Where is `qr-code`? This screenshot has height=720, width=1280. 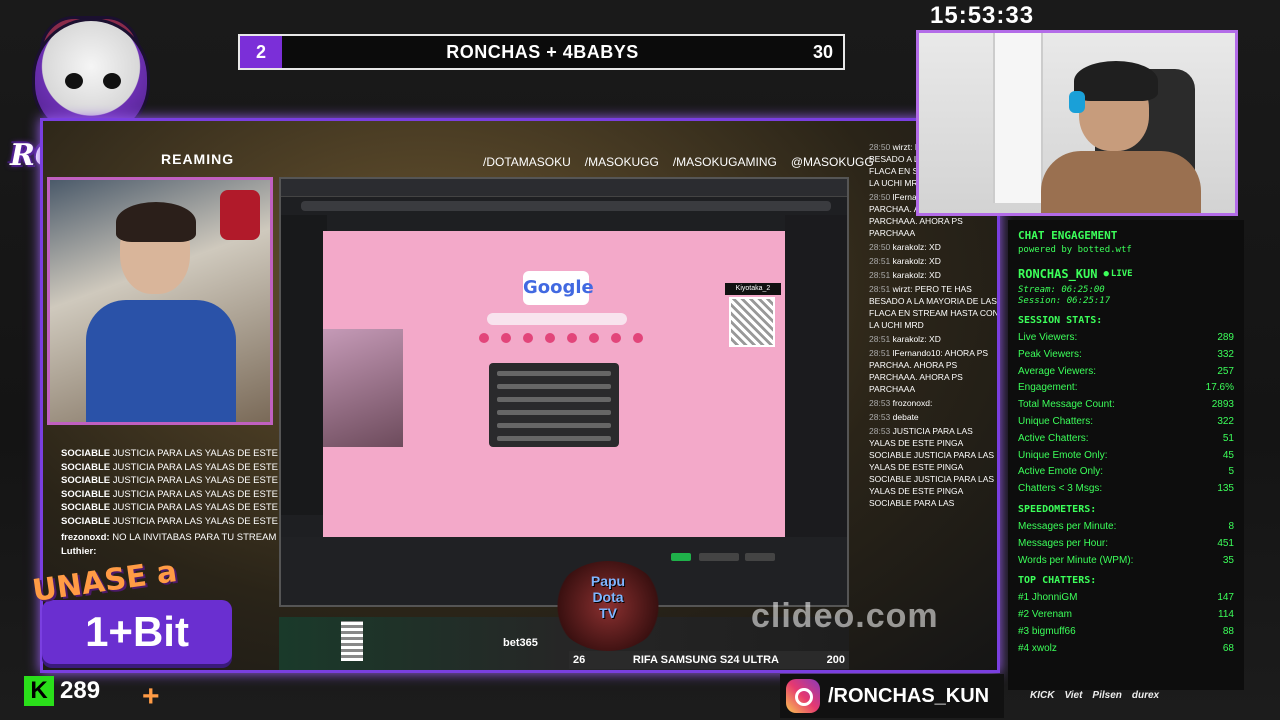 qr-code is located at coordinates (752, 322).